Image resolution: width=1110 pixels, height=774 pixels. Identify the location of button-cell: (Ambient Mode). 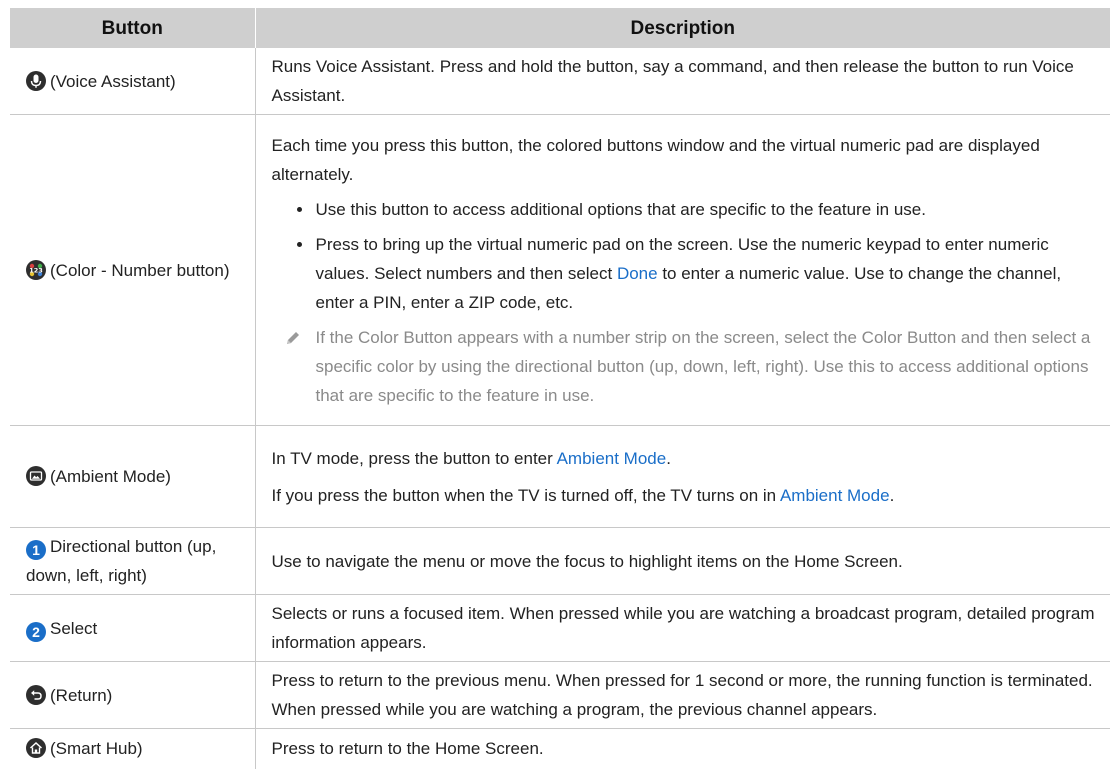
(133, 476).